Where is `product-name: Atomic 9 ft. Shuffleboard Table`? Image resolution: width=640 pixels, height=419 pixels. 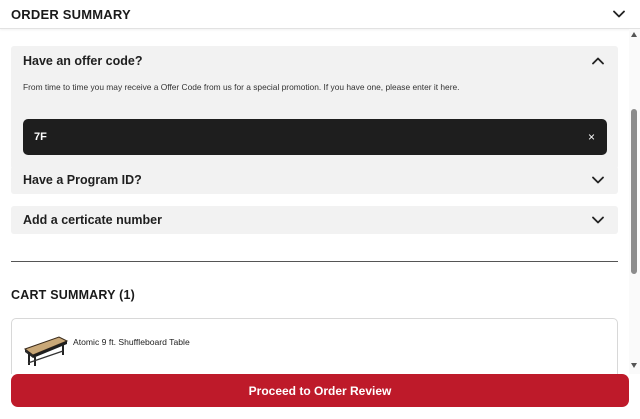
product-name: Atomic 9 ft. Shuffleboard Table is located at coordinates (131, 342).